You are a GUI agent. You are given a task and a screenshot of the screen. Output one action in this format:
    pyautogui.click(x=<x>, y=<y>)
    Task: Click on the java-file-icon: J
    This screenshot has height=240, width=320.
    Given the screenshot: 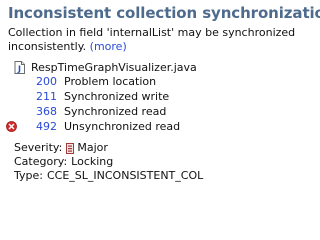 What is the action you would take?
    pyautogui.click(x=19, y=67)
    